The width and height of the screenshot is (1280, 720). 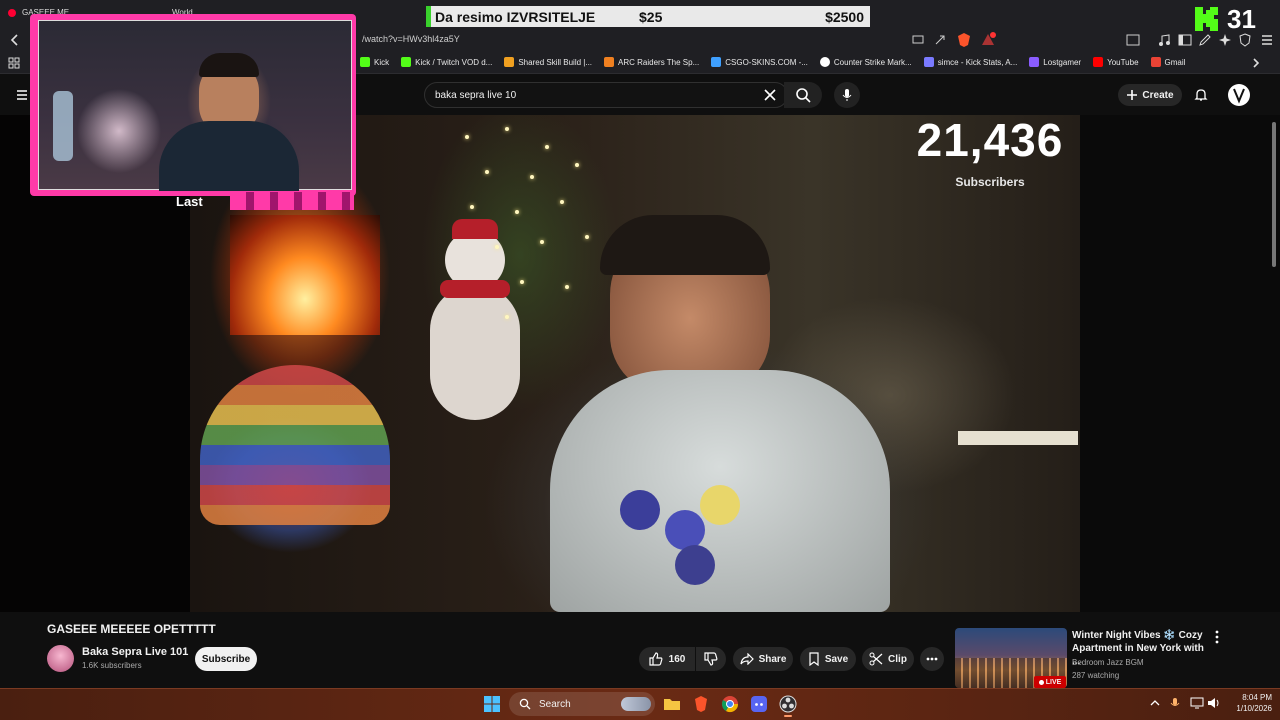 What do you see at coordinates (112, 665) in the screenshot?
I see `channel-subscribers: 1.6K subscribers` at bounding box center [112, 665].